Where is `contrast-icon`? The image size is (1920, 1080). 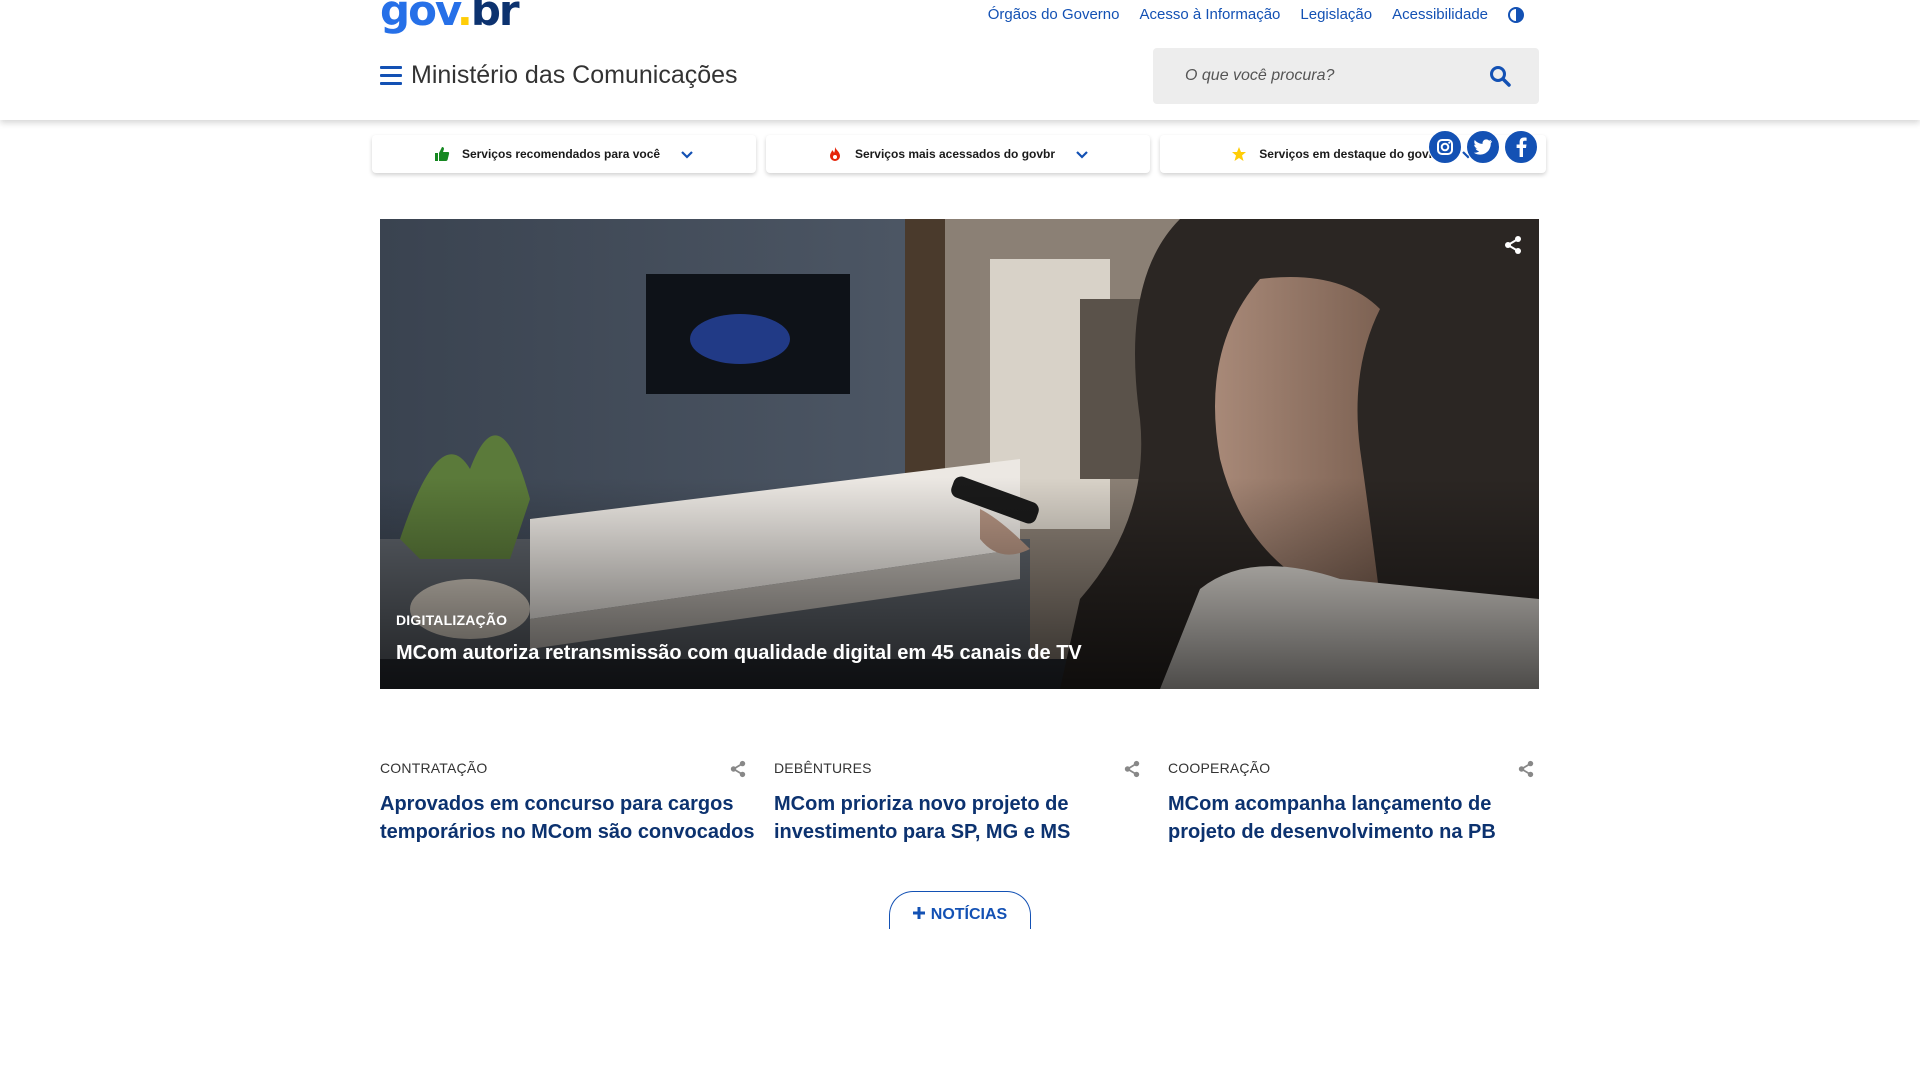 contrast-icon is located at coordinates (1516, 14).